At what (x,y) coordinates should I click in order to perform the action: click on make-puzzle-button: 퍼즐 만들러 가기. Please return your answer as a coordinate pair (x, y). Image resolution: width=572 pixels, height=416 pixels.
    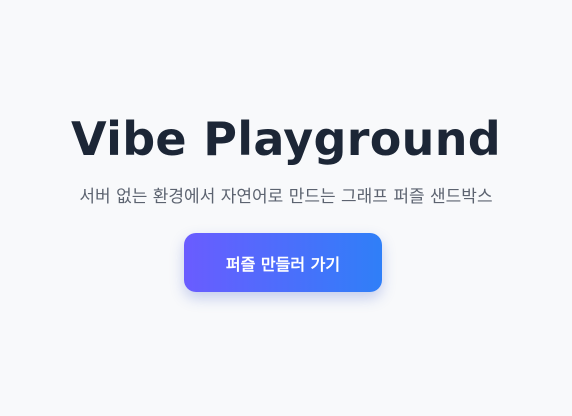
    Looking at the image, I should click on (283, 262).